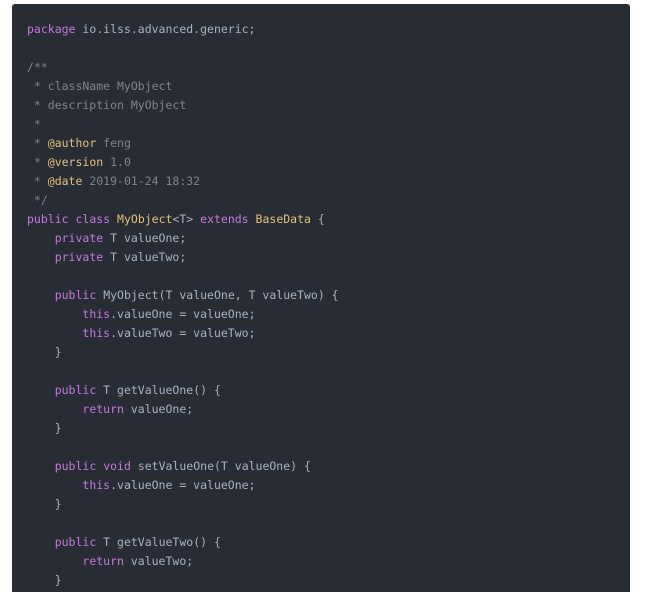 The width and height of the screenshot is (660, 592). What do you see at coordinates (37, 67) in the screenshot?
I see `code-token-comment: /**` at bounding box center [37, 67].